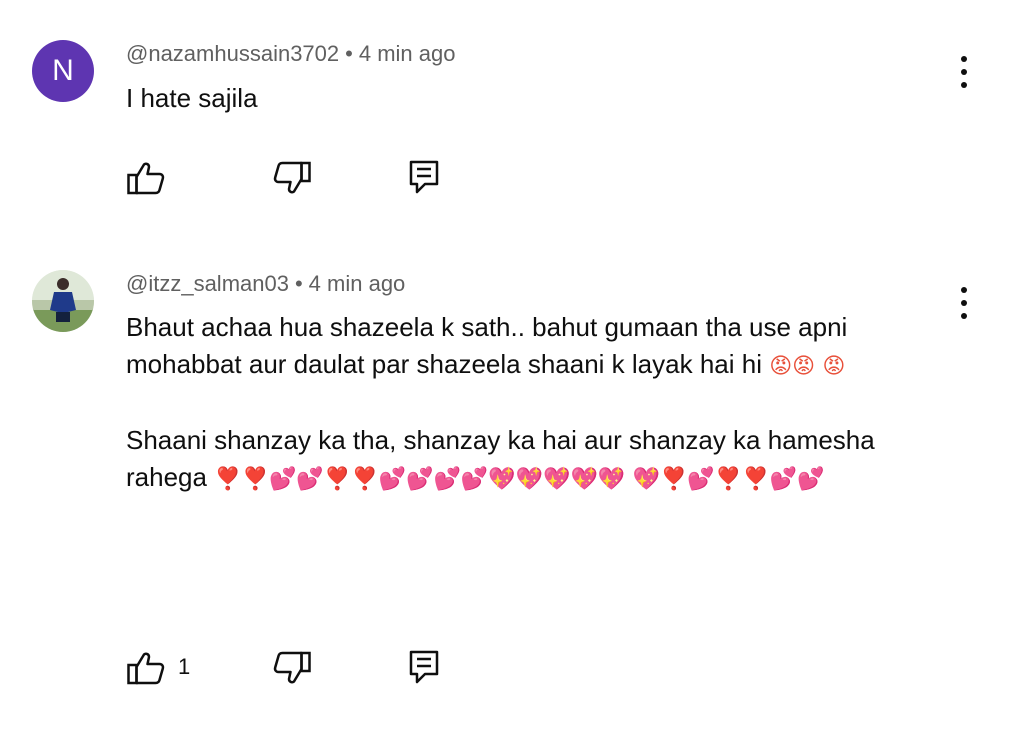 The width and height of the screenshot is (1024, 737). I want to click on author-name: @itzz_salman03, so click(207, 283).